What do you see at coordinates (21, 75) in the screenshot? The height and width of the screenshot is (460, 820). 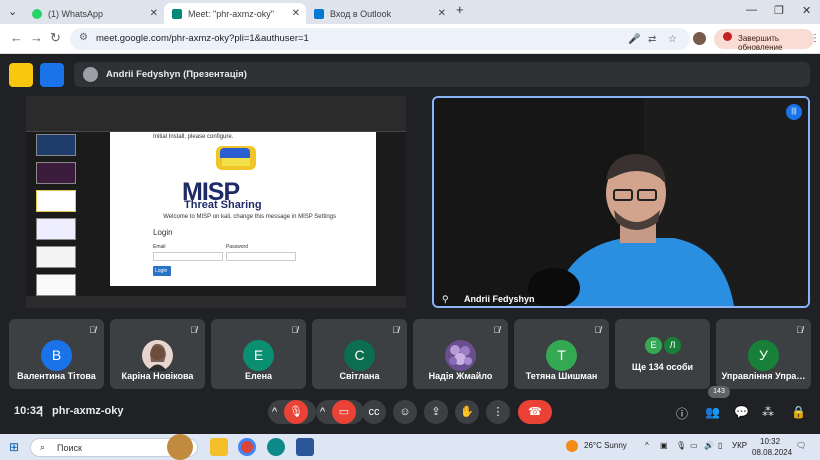 I see `no-video-icon` at bounding box center [21, 75].